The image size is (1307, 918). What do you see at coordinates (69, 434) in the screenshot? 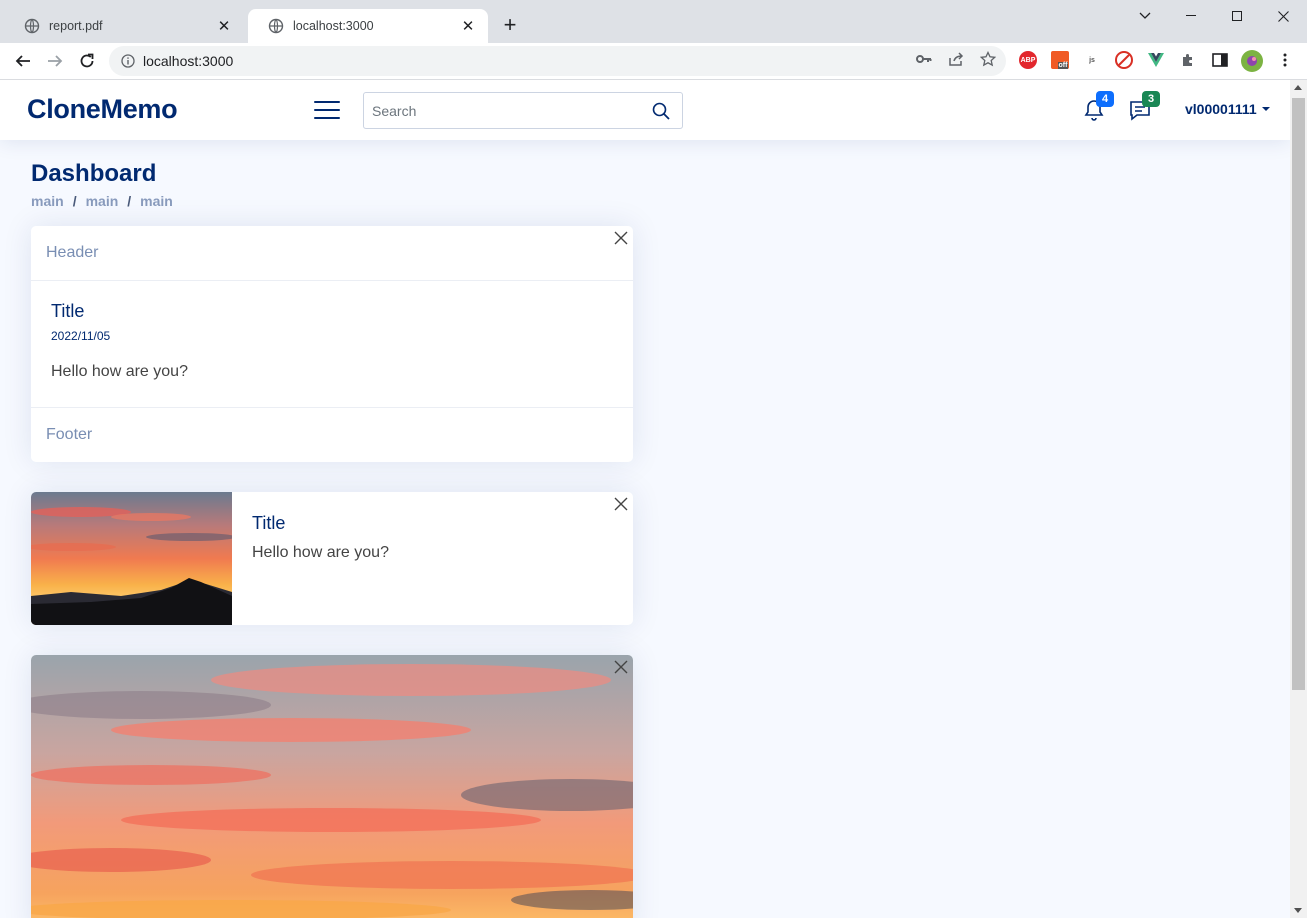
I see `card-footer: Footer` at bounding box center [69, 434].